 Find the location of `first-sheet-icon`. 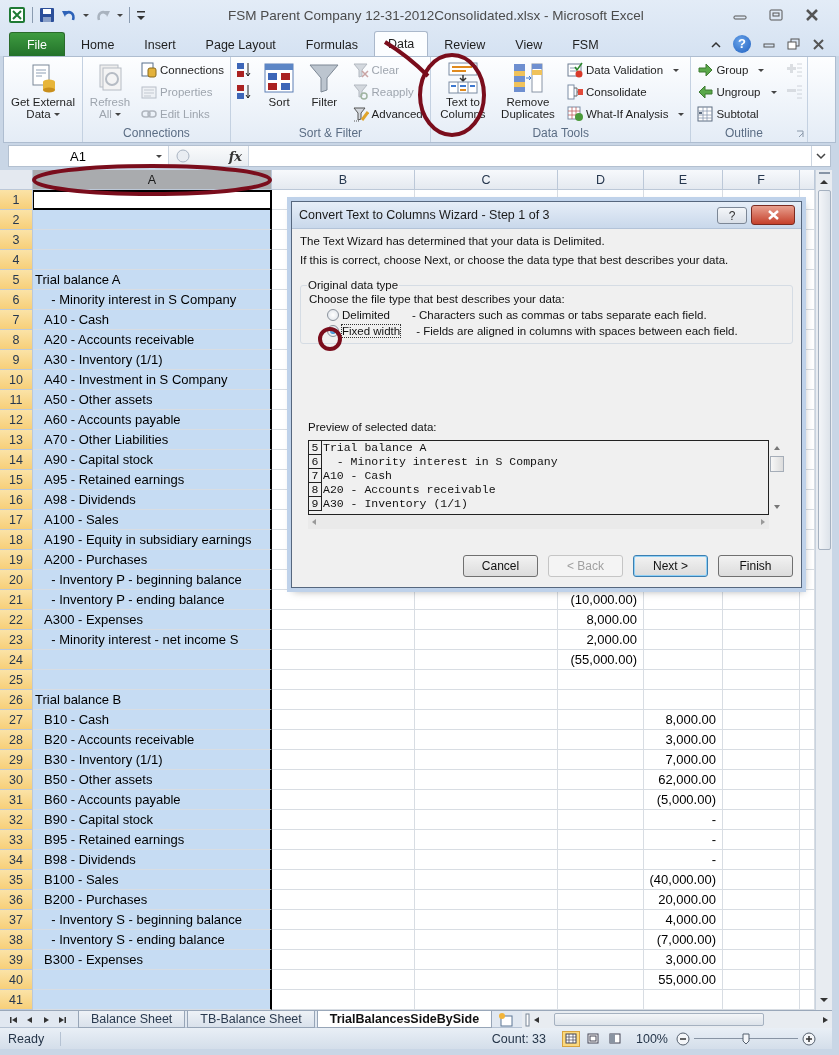

first-sheet-icon is located at coordinates (14, 1019).